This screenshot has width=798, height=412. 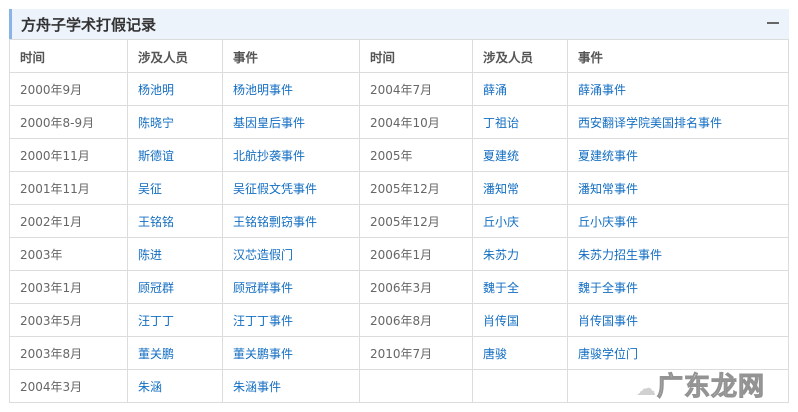 I want to click on person-cell: 肖传国, so click(x=520, y=320).